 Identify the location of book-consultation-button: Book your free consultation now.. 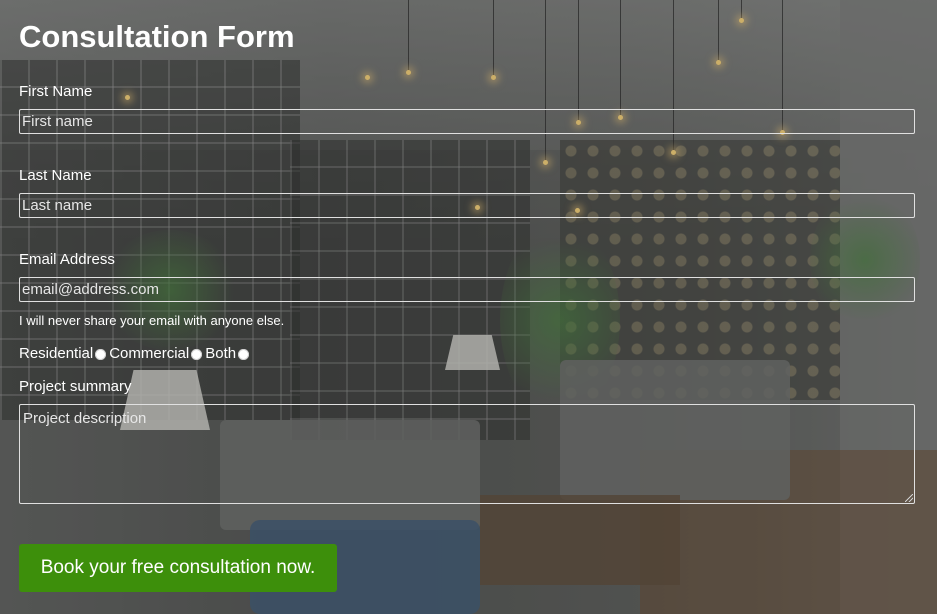
(178, 568).